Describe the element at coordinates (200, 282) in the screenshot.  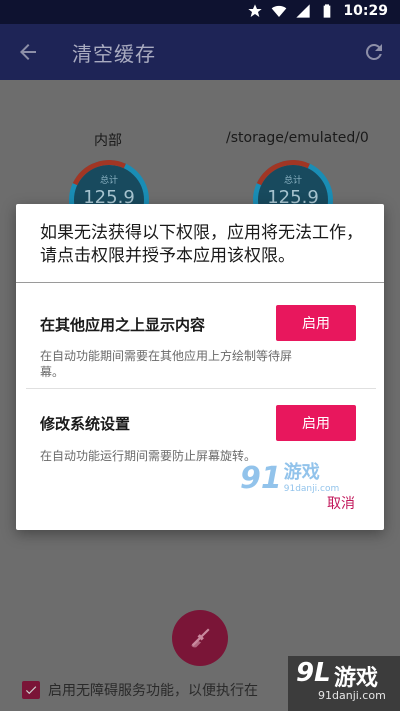
I see `dialog-divider` at that location.